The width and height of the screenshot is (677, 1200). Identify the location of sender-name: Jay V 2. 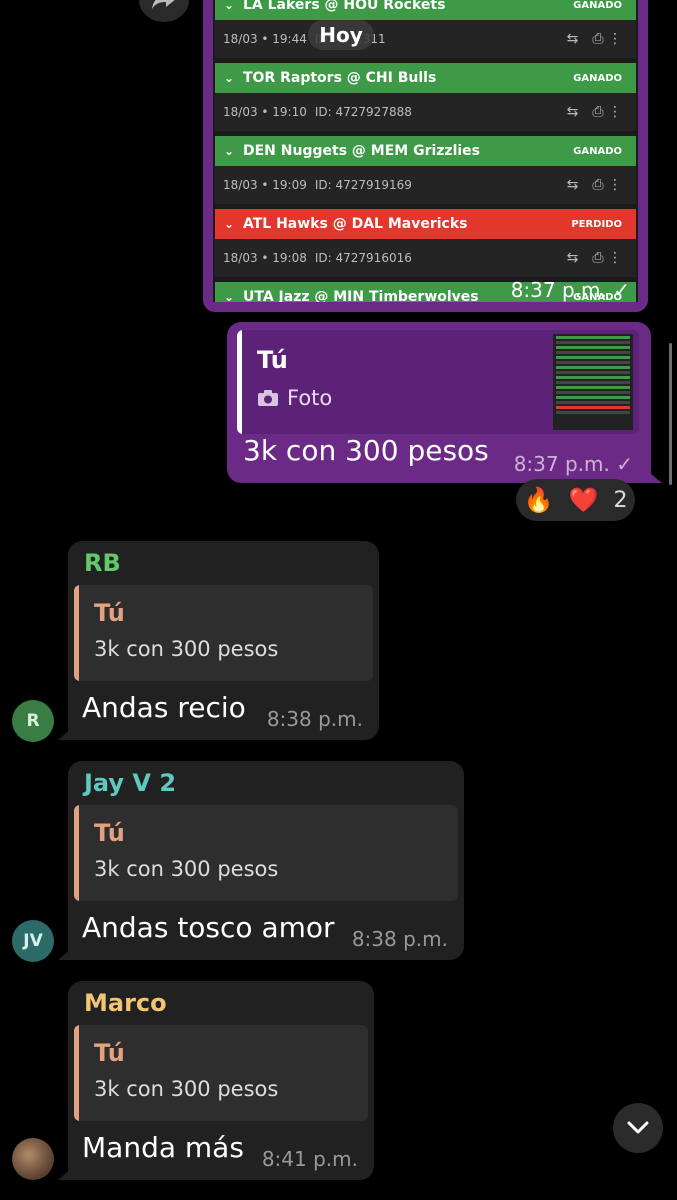
(130, 783).